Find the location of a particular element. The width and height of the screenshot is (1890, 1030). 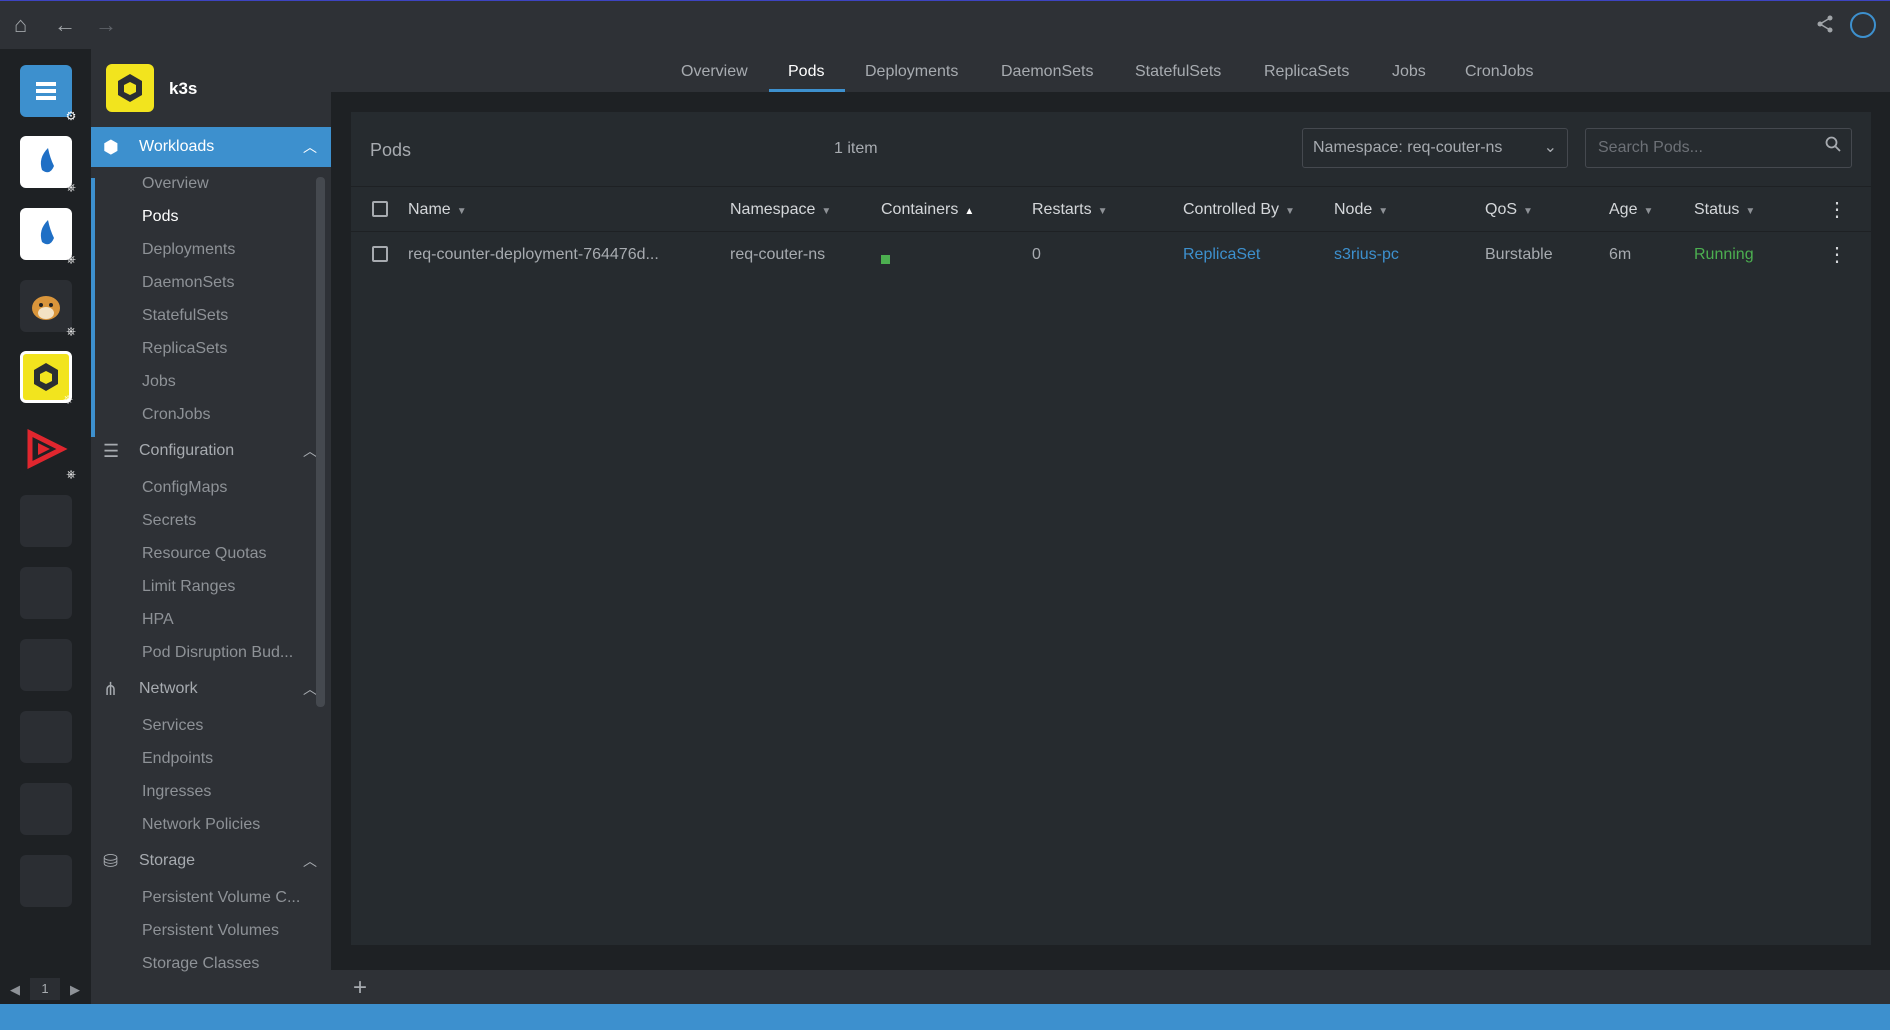

item-count: 1 item is located at coordinates (856, 148).